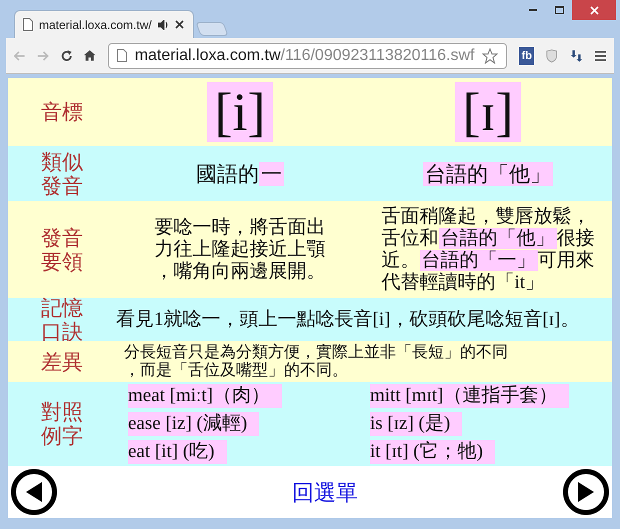 This screenshot has width=620, height=529. What do you see at coordinates (90, 55) in the screenshot?
I see `home-icon` at bounding box center [90, 55].